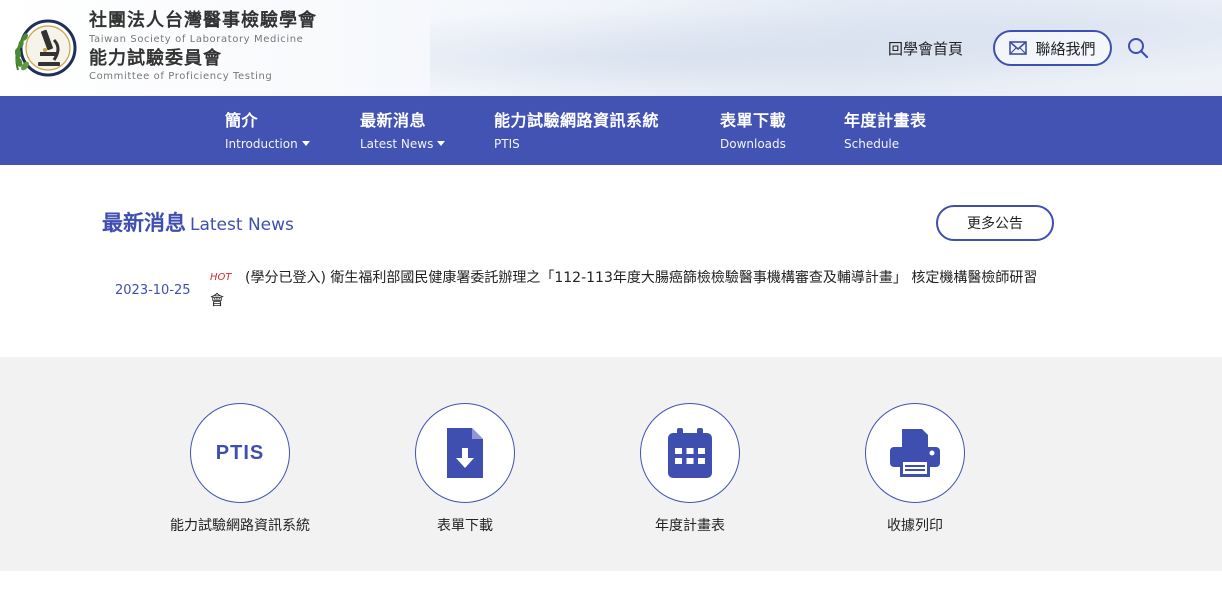 This screenshot has height=595, width=1222. Describe the element at coordinates (885, 120) in the screenshot. I see `nav-item-label-zh: 年度計畫表` at that location.